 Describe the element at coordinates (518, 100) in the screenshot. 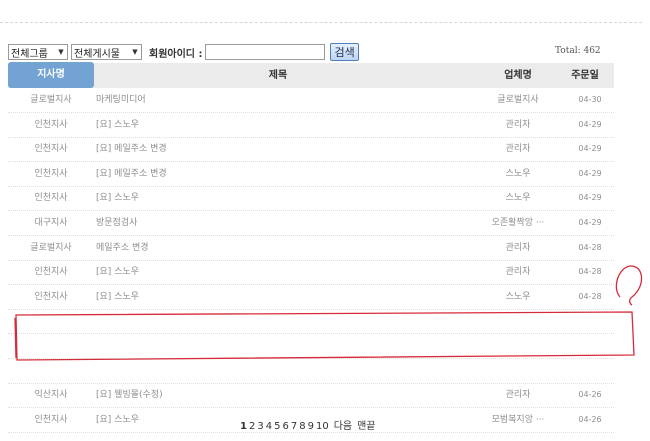

I see `cell-company: 글로벌지사` at that location.